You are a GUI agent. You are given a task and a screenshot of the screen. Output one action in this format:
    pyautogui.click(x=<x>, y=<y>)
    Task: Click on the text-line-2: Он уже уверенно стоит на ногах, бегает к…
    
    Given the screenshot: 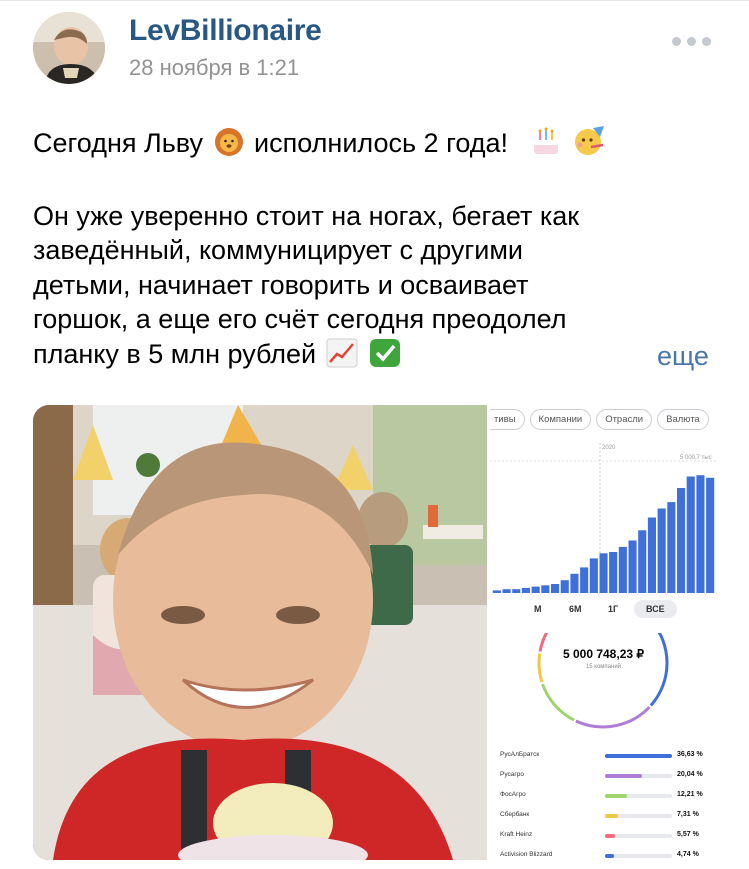 What is the action you would take?
    pyautogui.click(x=306, y=215)
    